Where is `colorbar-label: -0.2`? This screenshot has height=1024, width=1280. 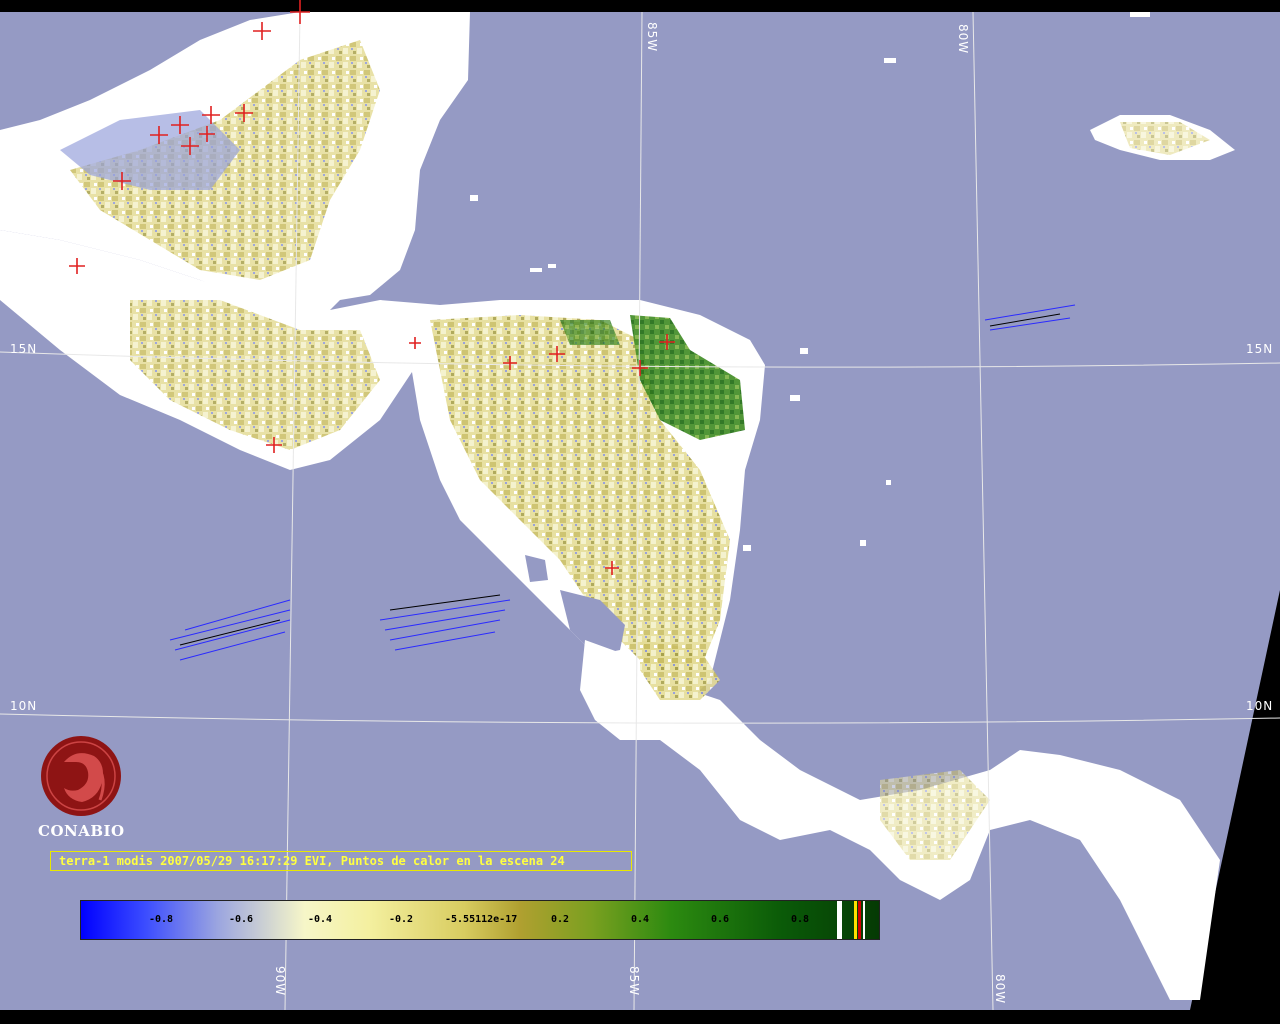 colorbar-label: -0.2 is located at coordinates (401, 919).